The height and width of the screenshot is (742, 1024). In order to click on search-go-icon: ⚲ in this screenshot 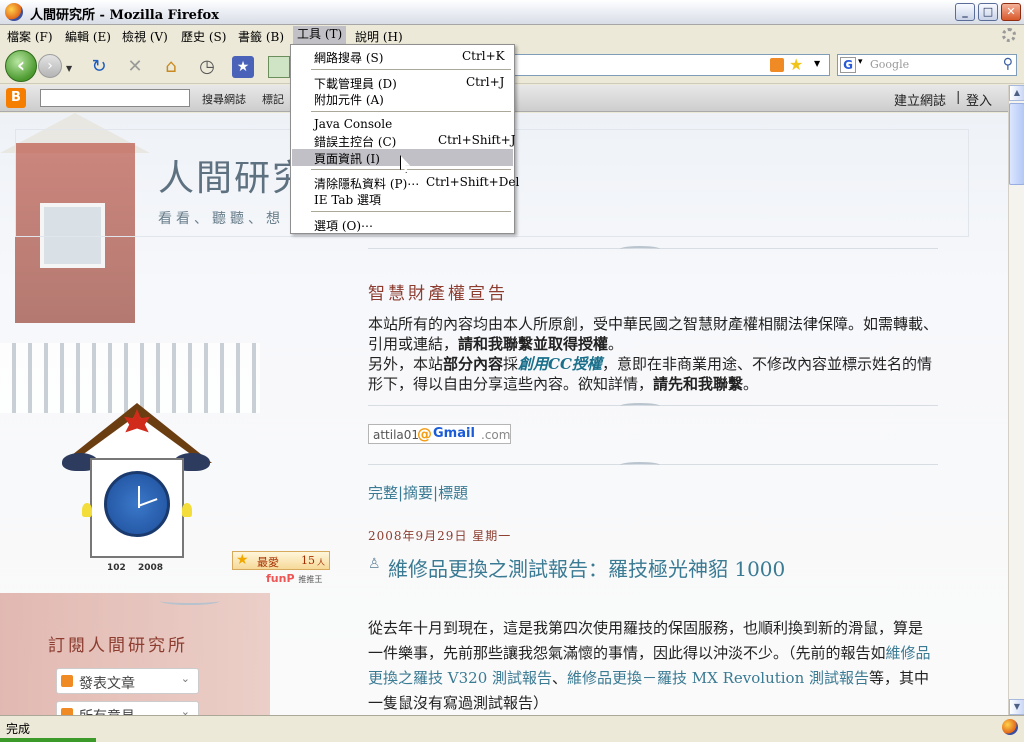, I will do `click(1008, 64)`.